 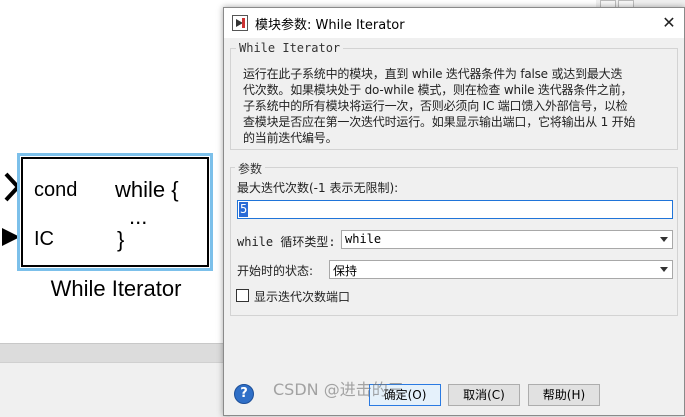 What do you see at coordinates (564, 395) in the screenshot?
I see `help-button: 帮助(H)` at bounding box center [564, 395].